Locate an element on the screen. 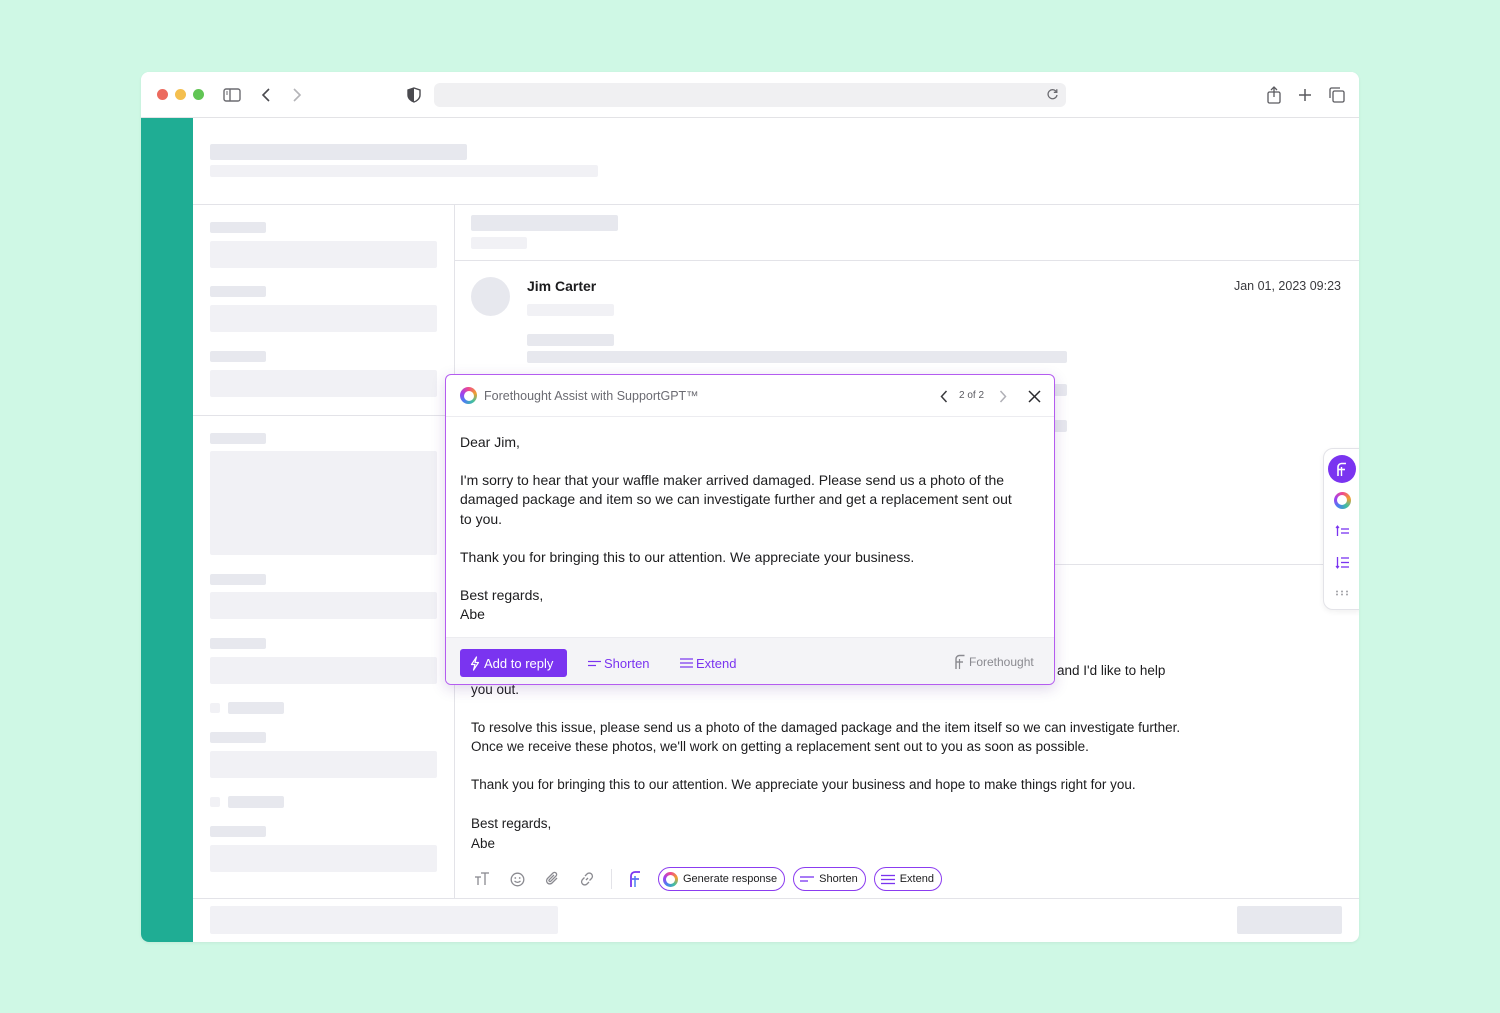 The width and height of the screenshot is (1500, 1013). next-suggestion-icon is located at coordinates (1003, 396).